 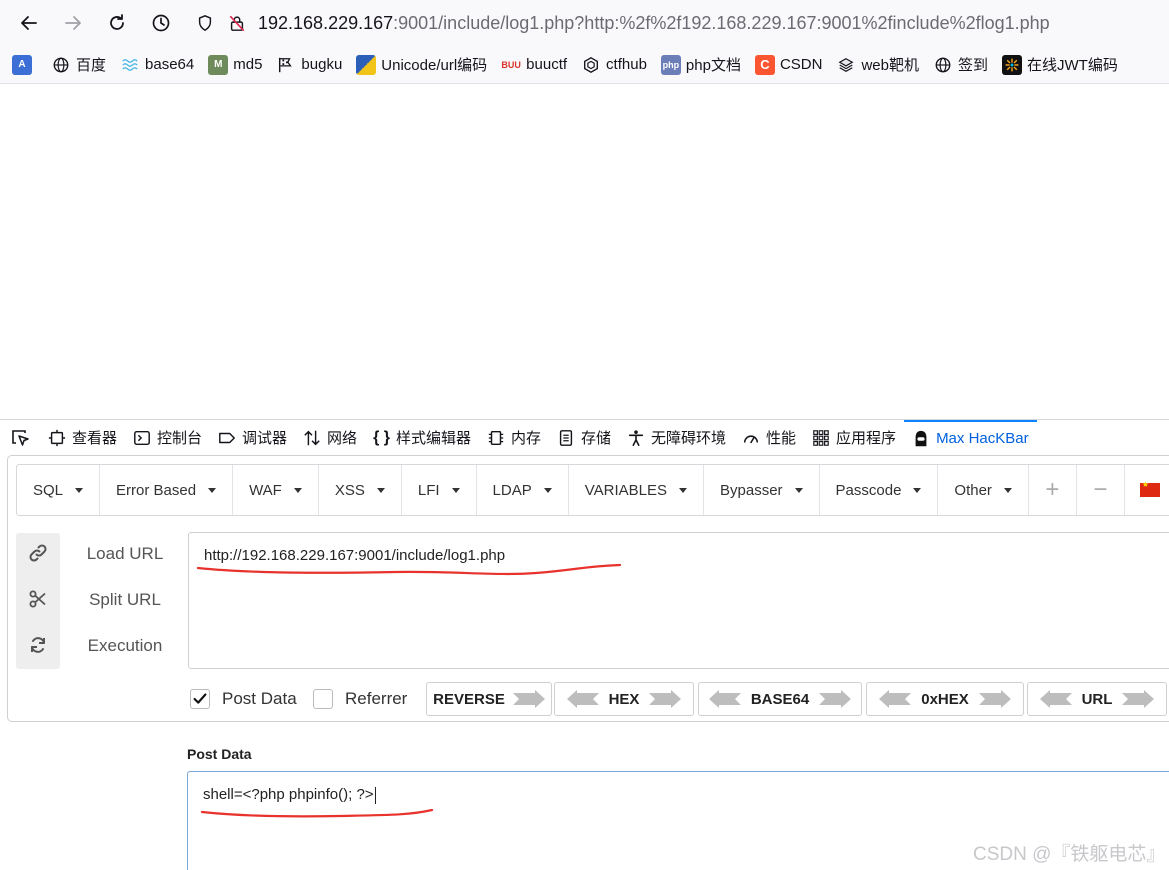 I want to click on url-encode-button: URL, so click(x=1097, y=699).